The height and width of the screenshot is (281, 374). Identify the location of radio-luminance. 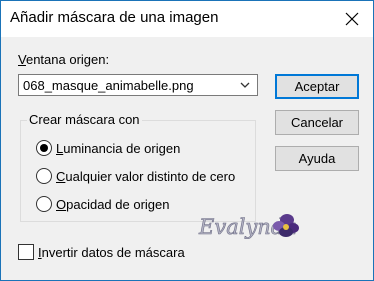
(44, 148).